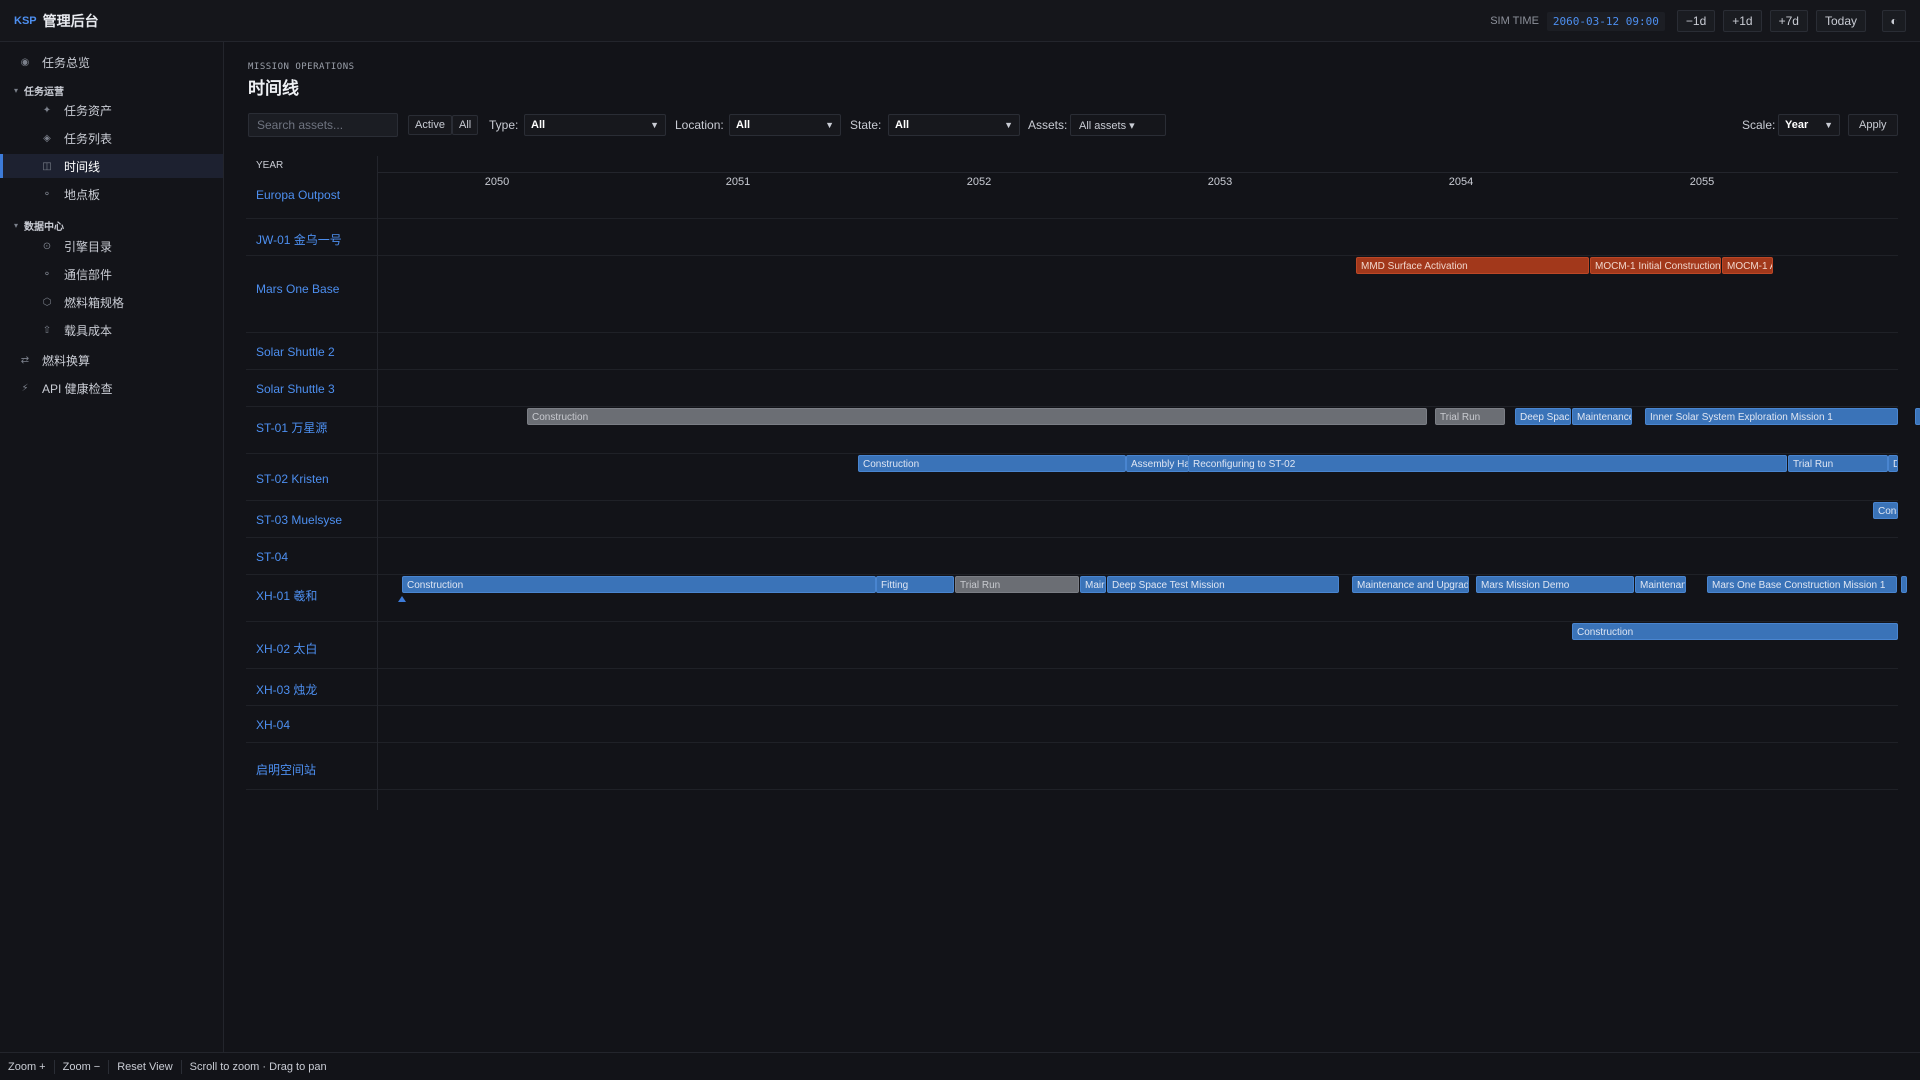  Describe the element at coordinates (1904, 584) in the screenshot. I see `timeline-bar: Mai` at that location.